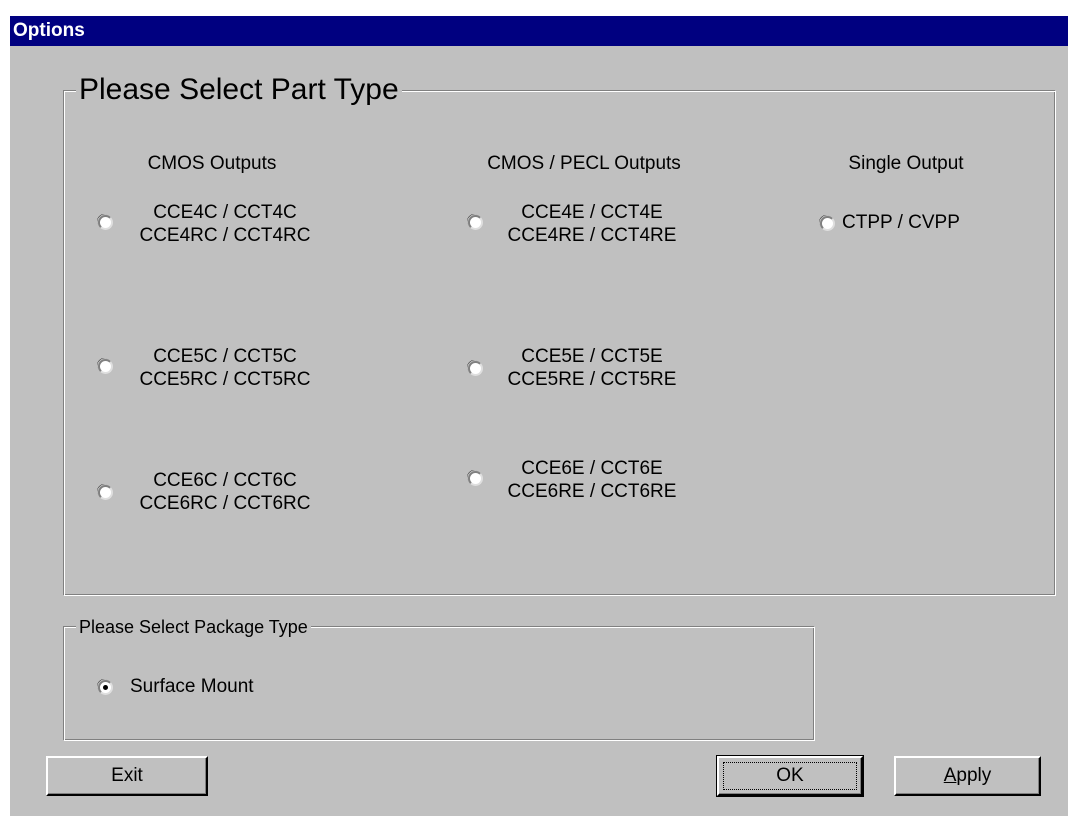 The height and width of the screenshot is (816, 1068). Describe the element at coordinates (239, 90) in the screenshot. I see `part-type-legend: Please Select Part Type` at that location.